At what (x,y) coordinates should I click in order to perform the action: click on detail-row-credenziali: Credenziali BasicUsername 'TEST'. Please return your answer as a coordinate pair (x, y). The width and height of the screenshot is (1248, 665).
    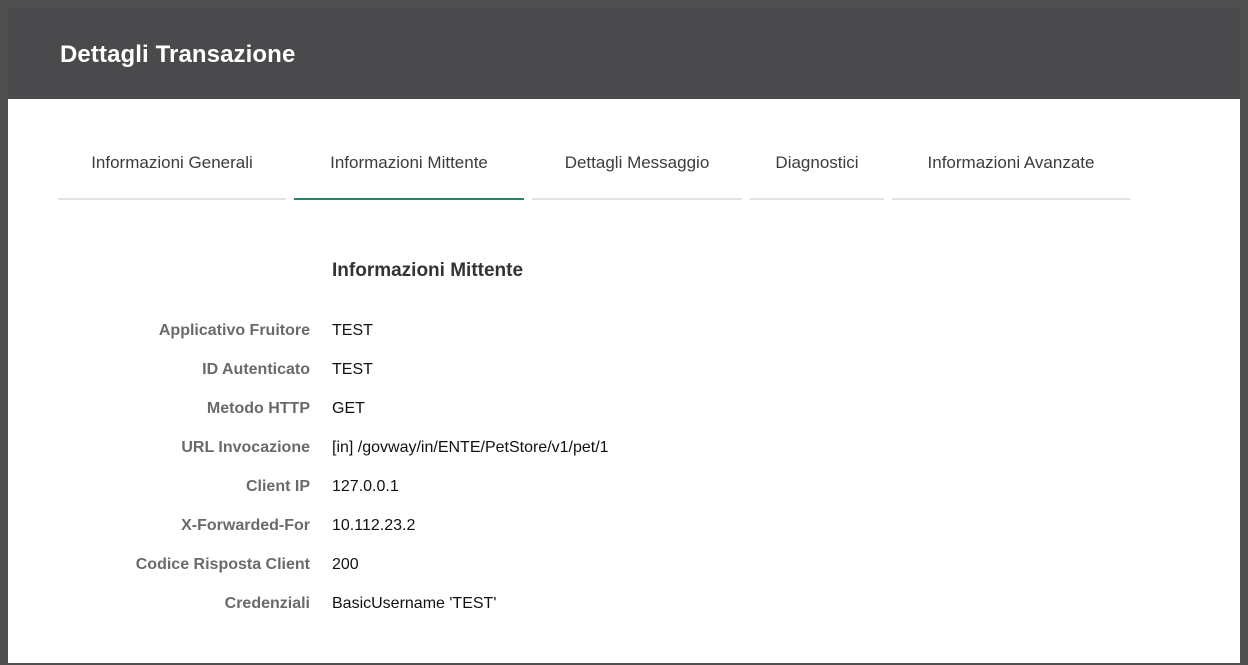
    Looking at the image, I should click on (500, 604).